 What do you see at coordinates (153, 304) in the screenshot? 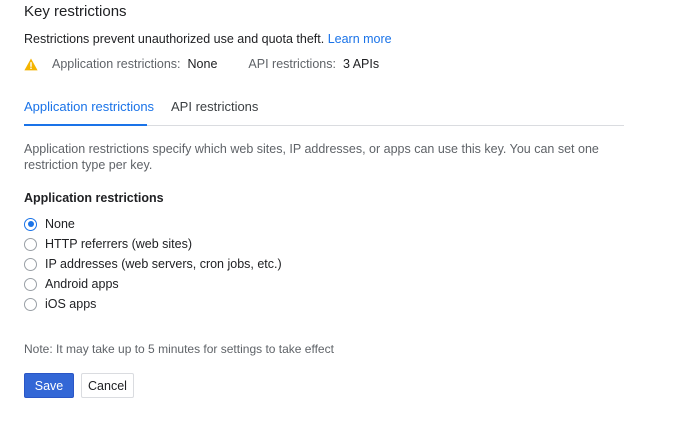
I see `radio-option-ios-apps: iOS apps` at bounding box center [153, 304].